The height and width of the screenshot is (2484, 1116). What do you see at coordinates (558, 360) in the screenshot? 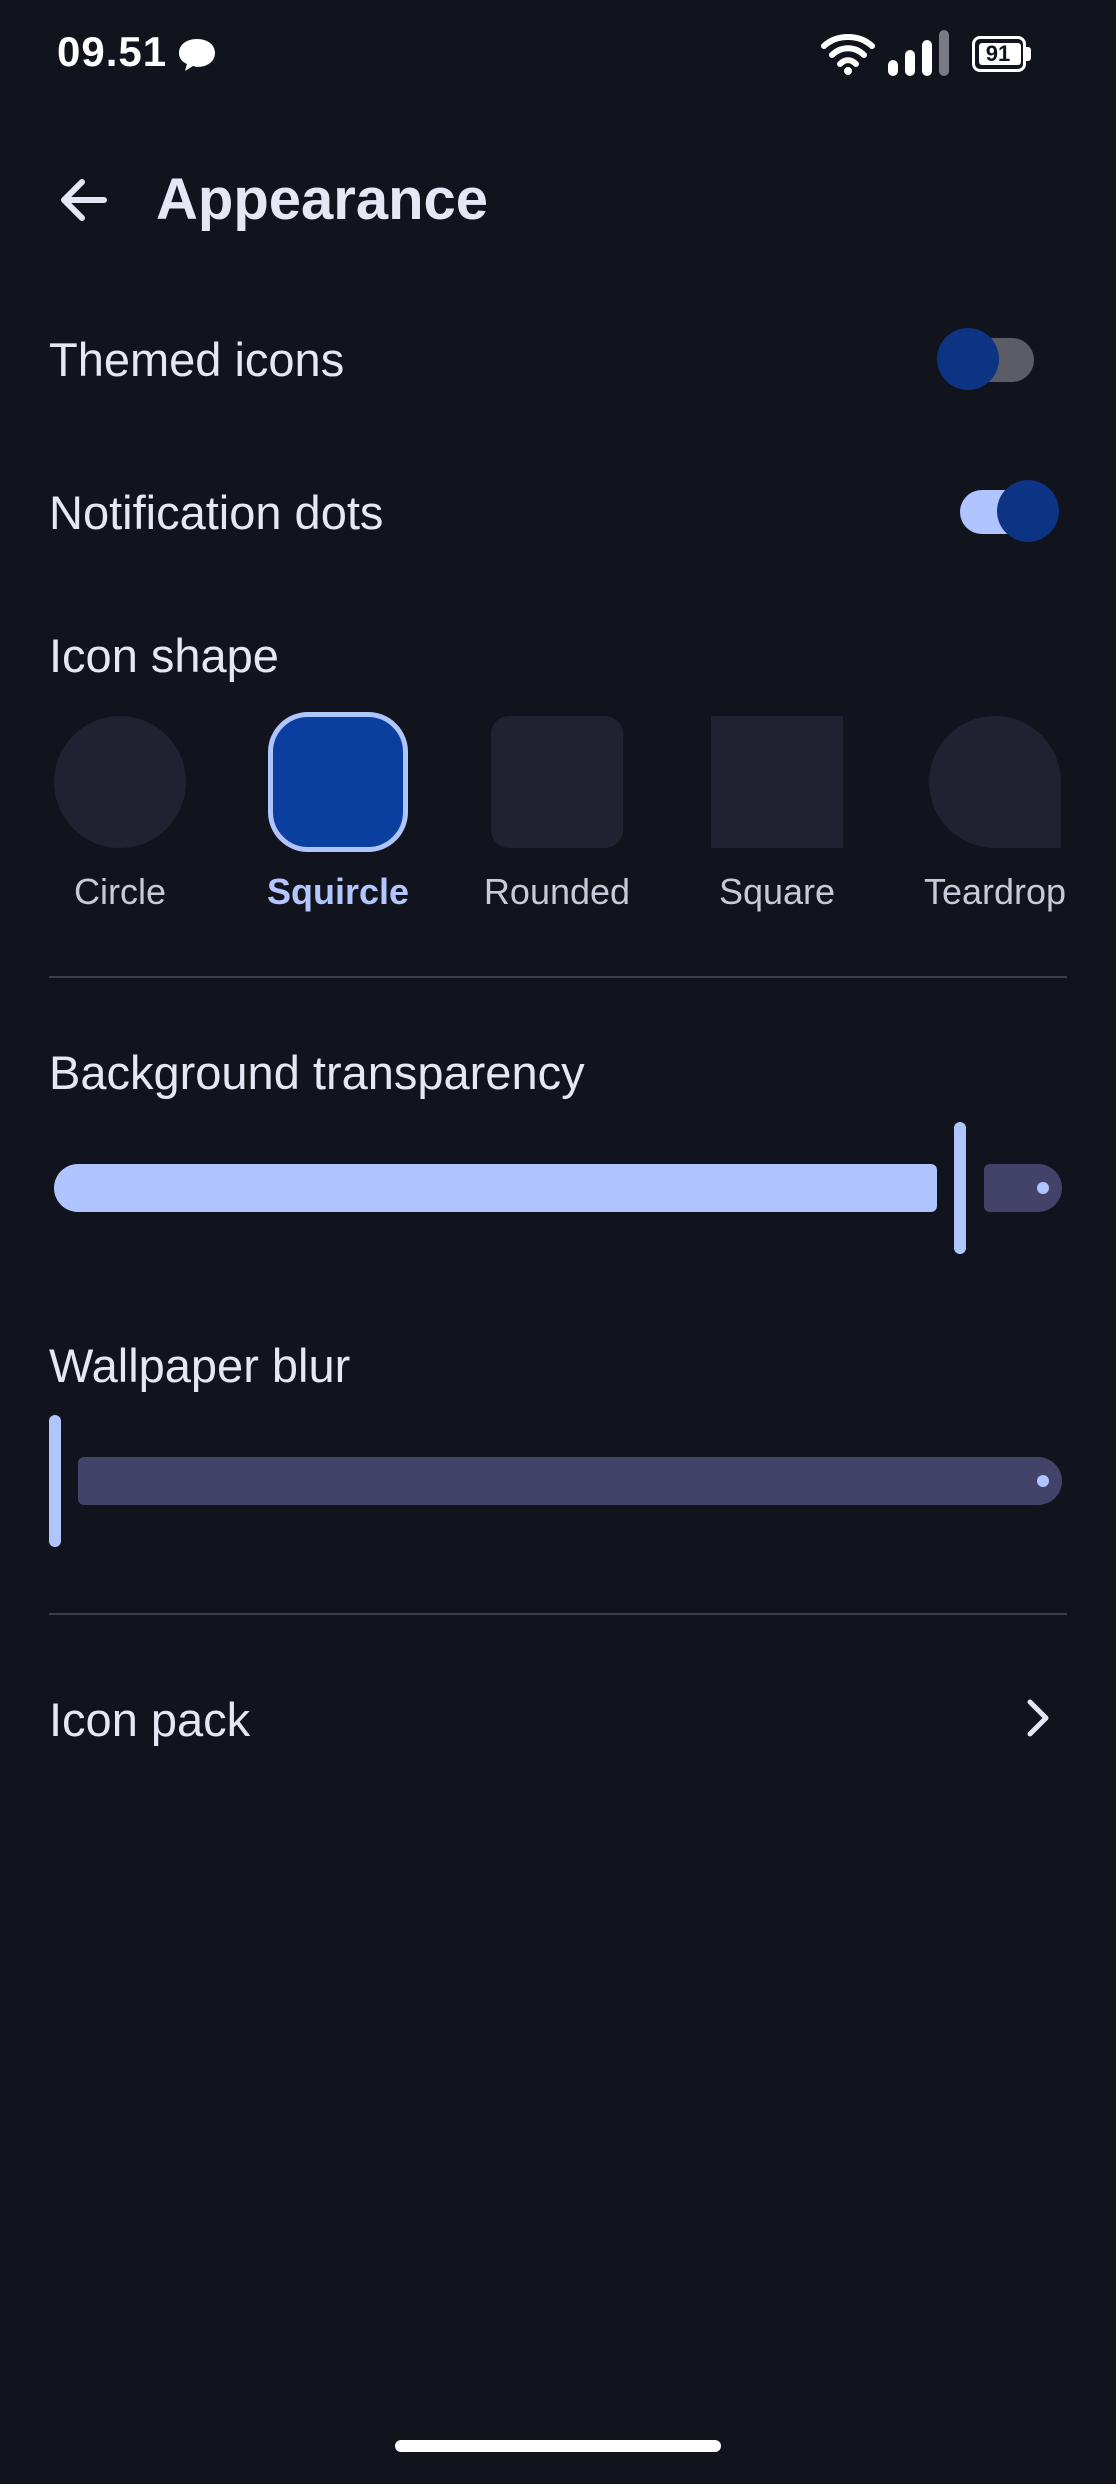
I see `themed-icons-row: Themed icons` at bounding box center [558, 360].